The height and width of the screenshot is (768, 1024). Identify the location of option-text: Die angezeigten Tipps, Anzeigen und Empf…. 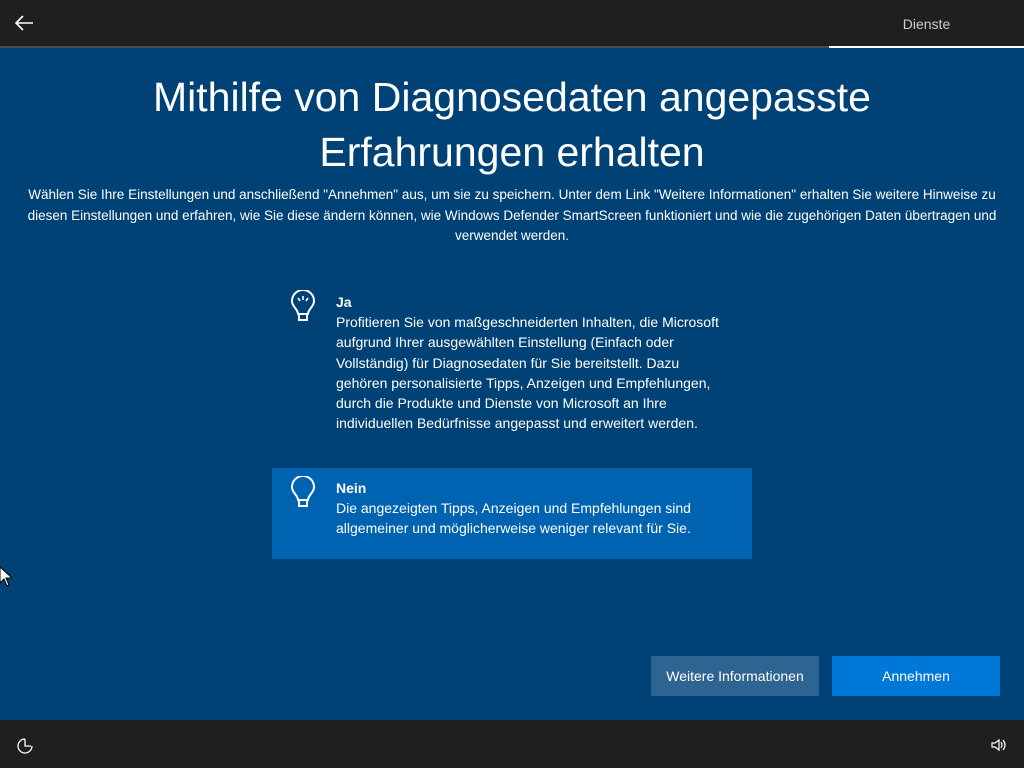
(513, 518).